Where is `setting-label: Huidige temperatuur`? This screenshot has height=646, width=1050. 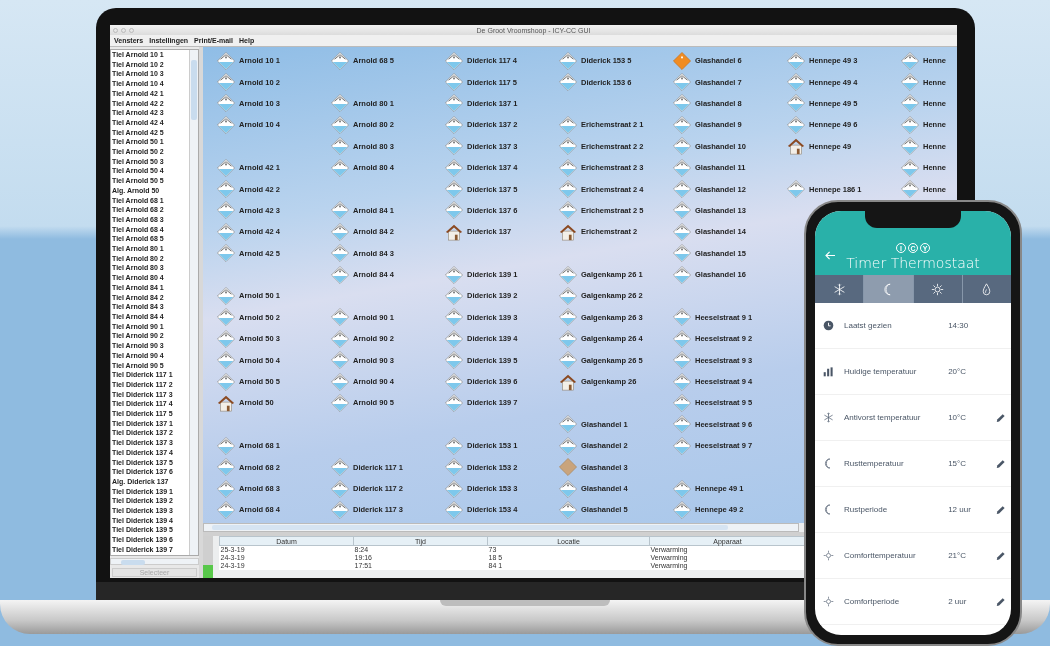 setting-label: Huidige temperatuur is located at coordinates (881, 371).